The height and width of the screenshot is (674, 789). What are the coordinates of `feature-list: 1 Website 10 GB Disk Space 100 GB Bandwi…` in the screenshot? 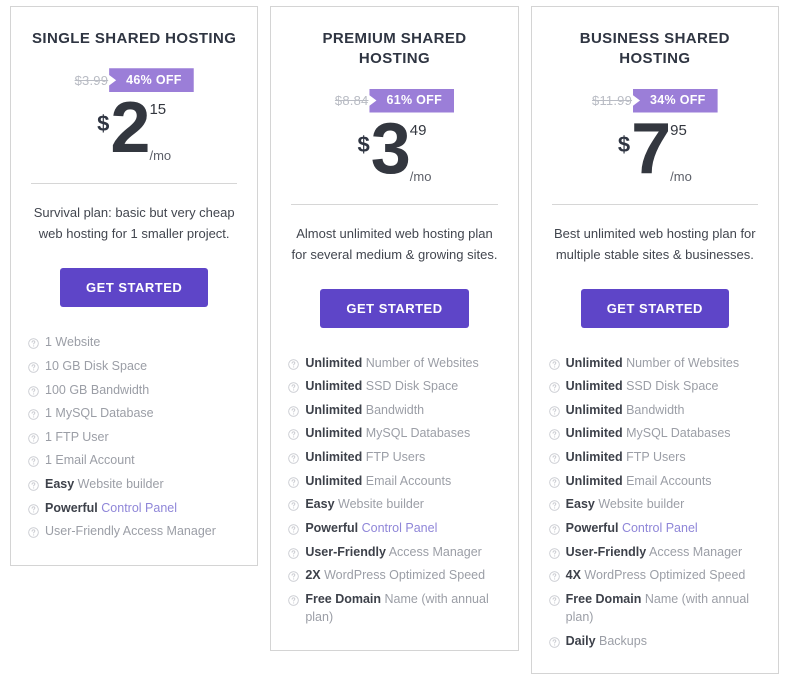 It's located at (134, 436).